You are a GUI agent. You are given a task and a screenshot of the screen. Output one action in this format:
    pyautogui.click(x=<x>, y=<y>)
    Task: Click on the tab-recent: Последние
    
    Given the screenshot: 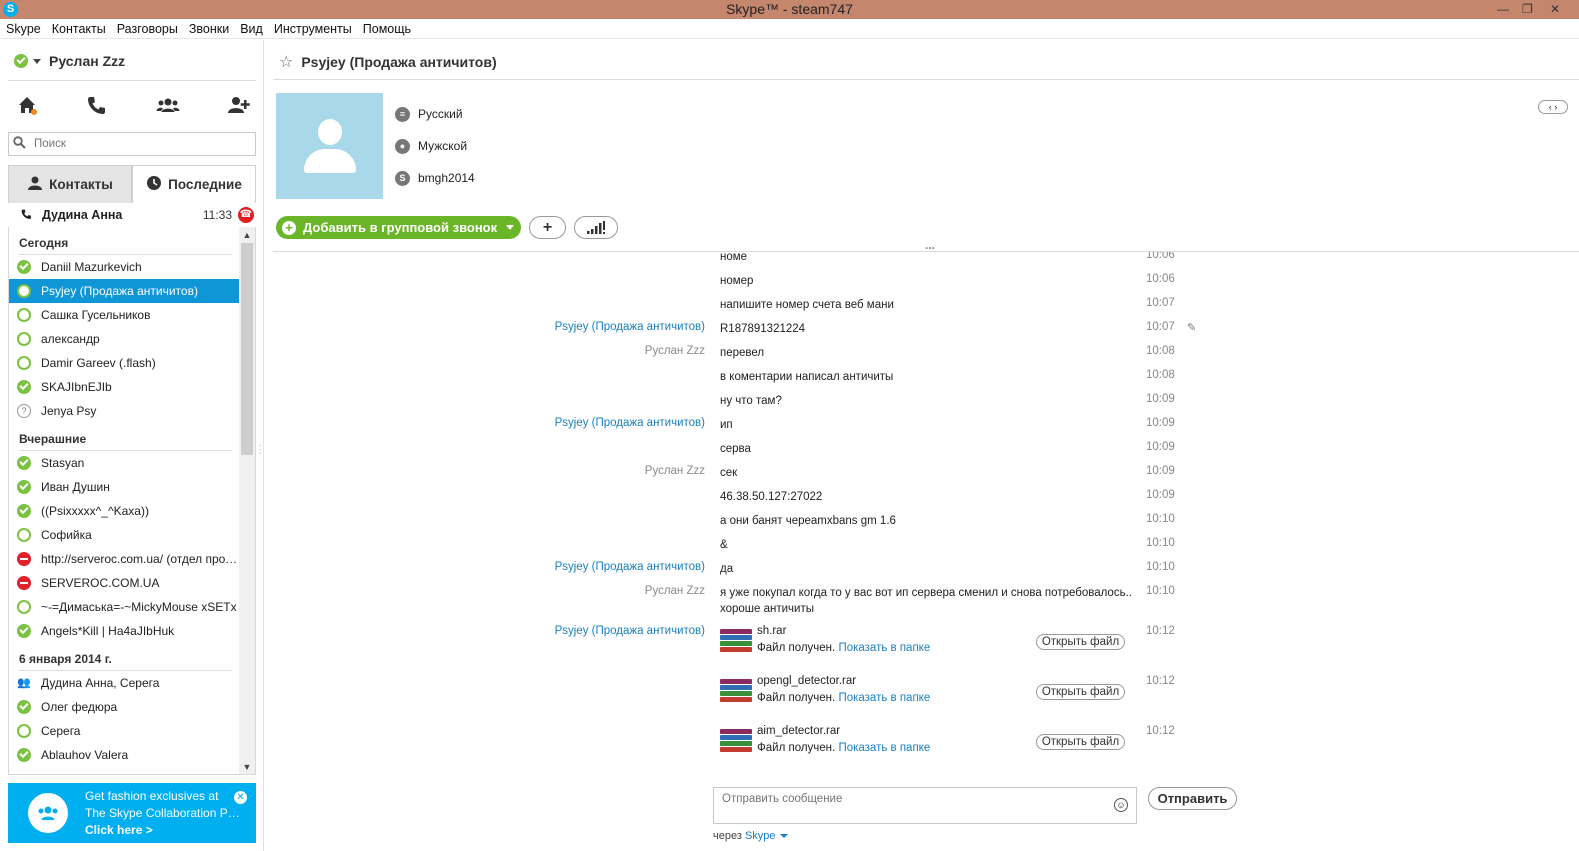 What is the action you would take?
    pyautogui.click(x=194, y=184)
    